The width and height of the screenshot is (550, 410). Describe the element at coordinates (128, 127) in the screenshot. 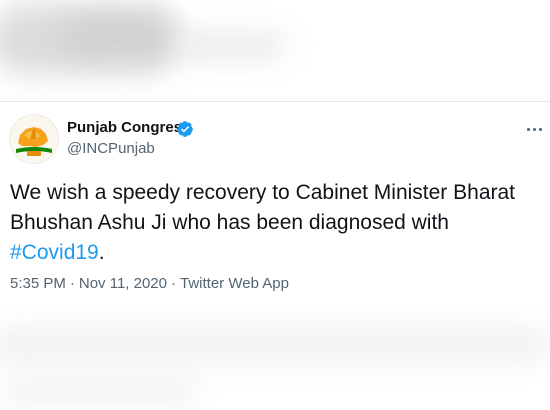

I see `author-name: Punjab Congress` at that location.